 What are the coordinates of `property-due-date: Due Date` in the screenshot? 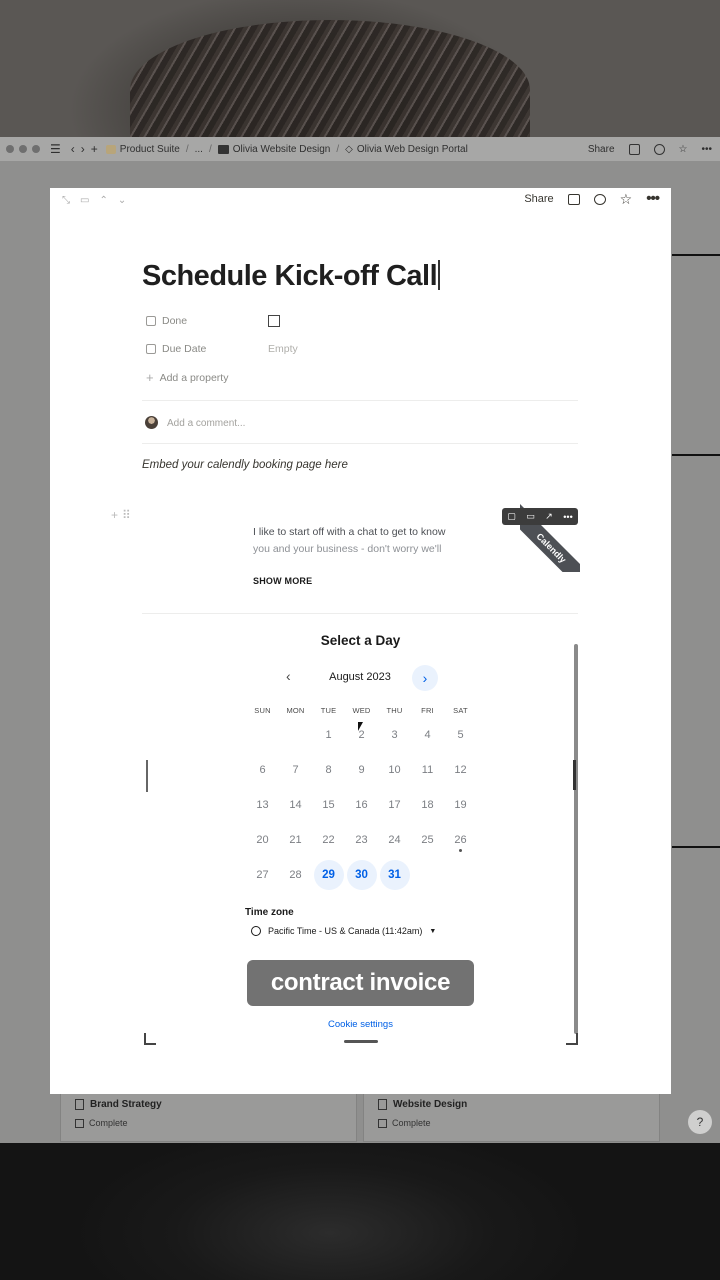 It's located at (176, 349).